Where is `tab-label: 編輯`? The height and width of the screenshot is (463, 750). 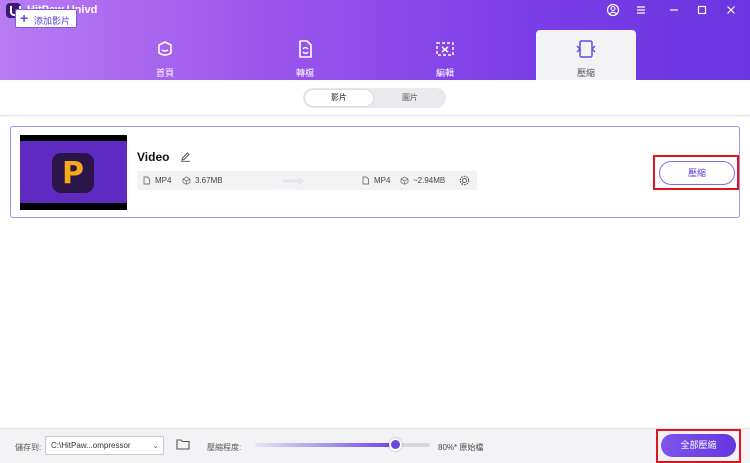
tab-label: 編輯 is located at coordinates (444, 73).